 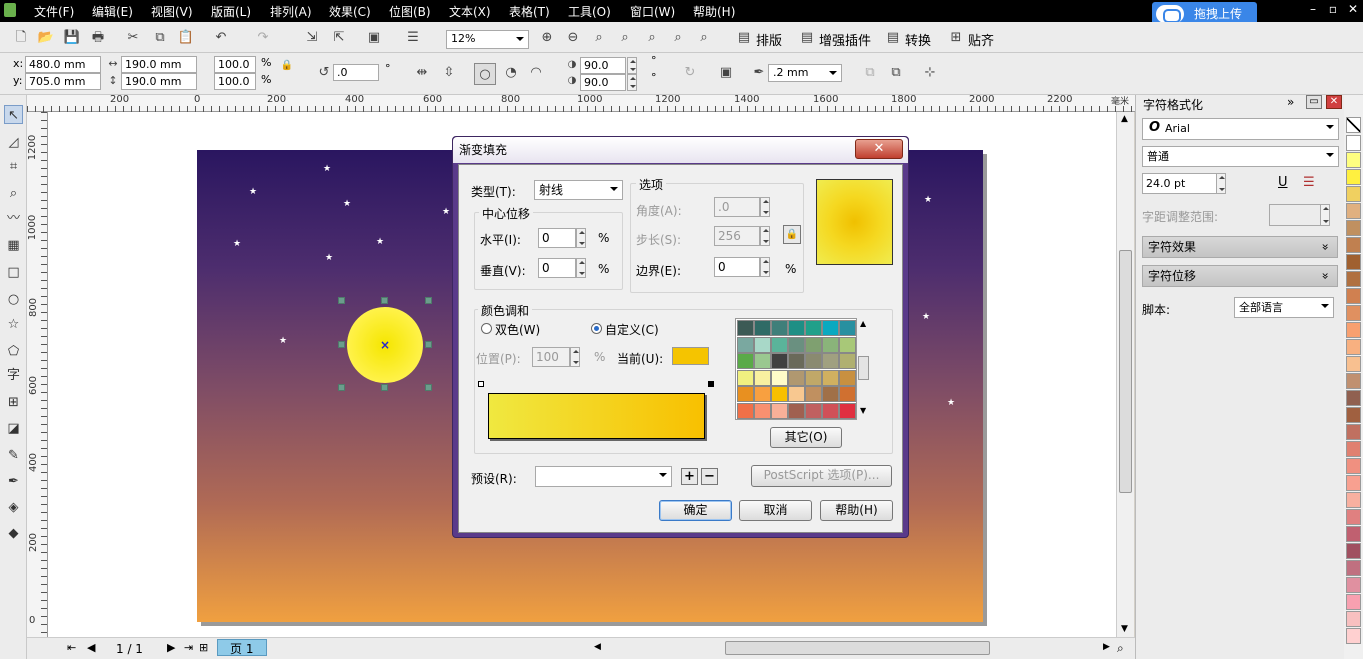 I want to click on zoom-height-icon: ⌕, so click(x=704, y=38).